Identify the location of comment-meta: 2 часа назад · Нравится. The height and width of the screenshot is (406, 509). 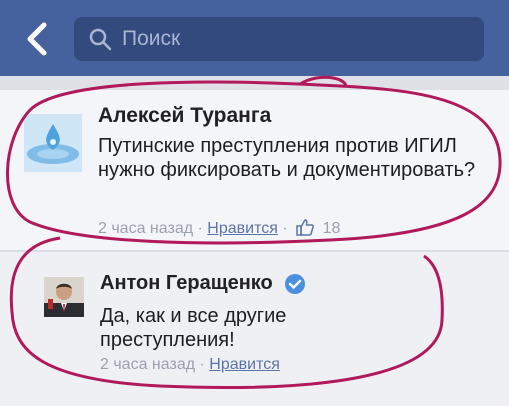
(190, 365).